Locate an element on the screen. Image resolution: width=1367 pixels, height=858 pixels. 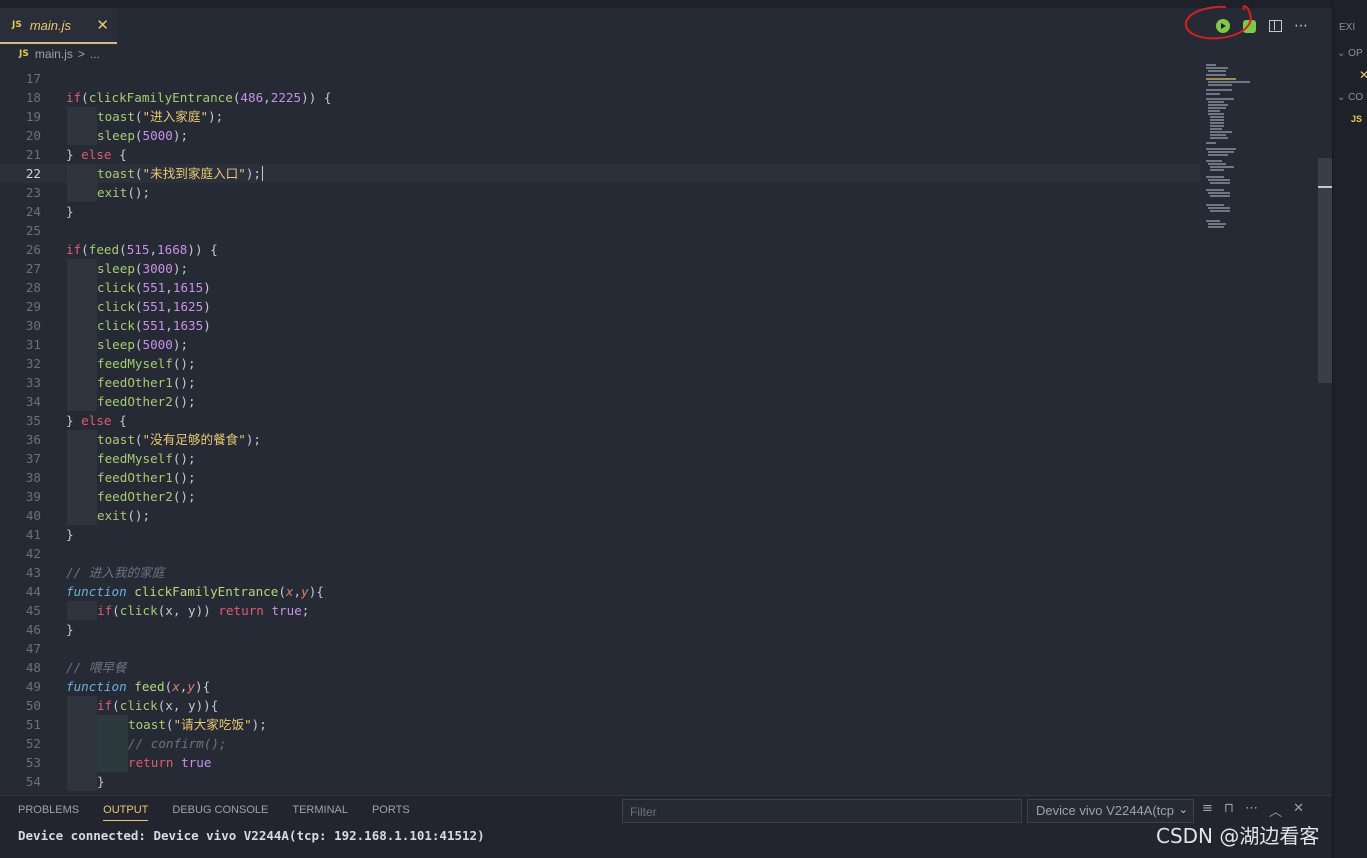
cursor-position-marker is located at coordinates (1325, 187).